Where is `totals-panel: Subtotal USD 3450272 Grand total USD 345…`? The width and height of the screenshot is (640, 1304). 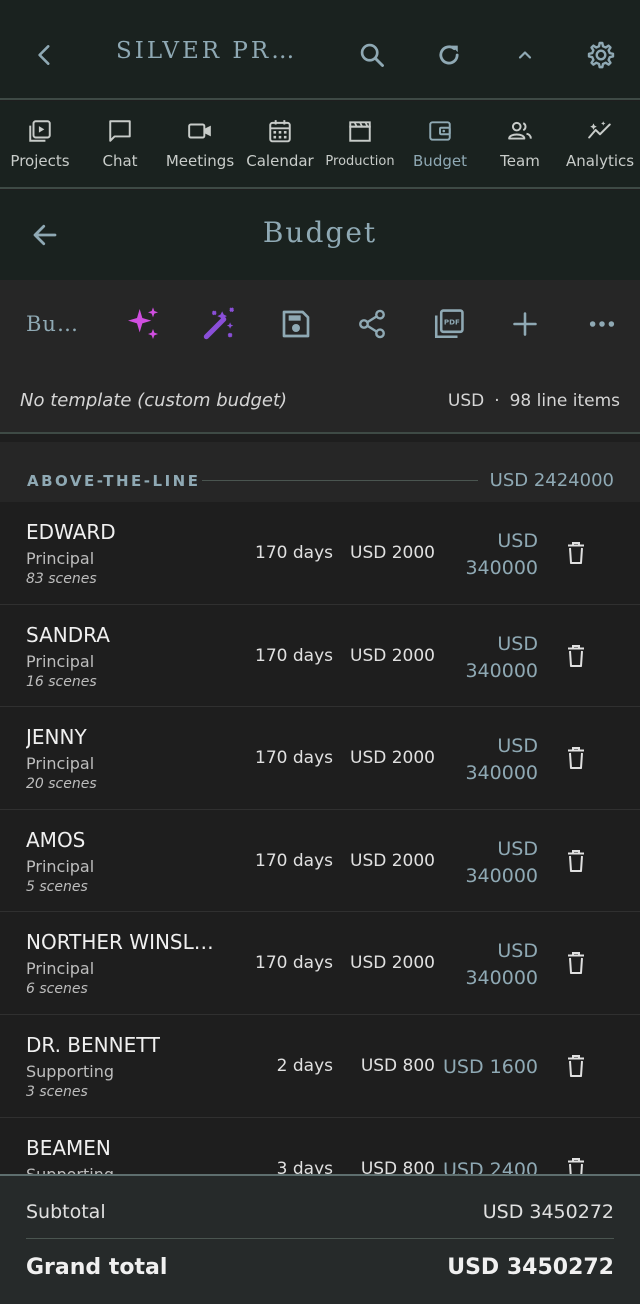
totals-panel: Subtotal USD 3450272 Grand total USD 345… is located at coordinates (320, 1239).